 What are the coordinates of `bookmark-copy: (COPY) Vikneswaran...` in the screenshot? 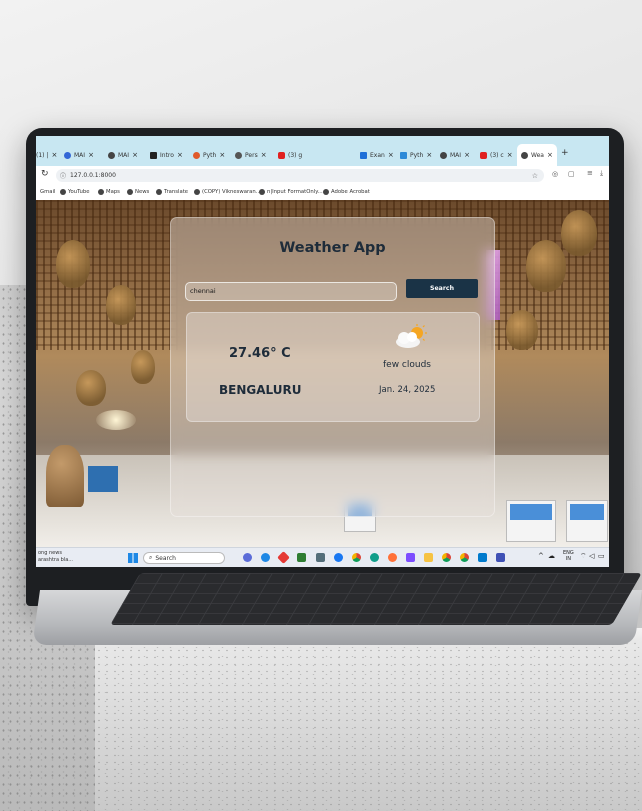 It's located at (227, 192).